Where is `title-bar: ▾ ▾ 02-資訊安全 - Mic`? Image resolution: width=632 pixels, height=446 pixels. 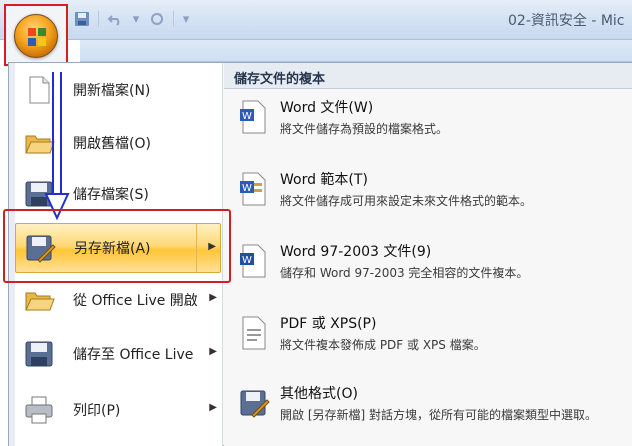 title-bar: ▾ ▾ 02-資訊安全 - Mic is located at coordinates (316, 20).